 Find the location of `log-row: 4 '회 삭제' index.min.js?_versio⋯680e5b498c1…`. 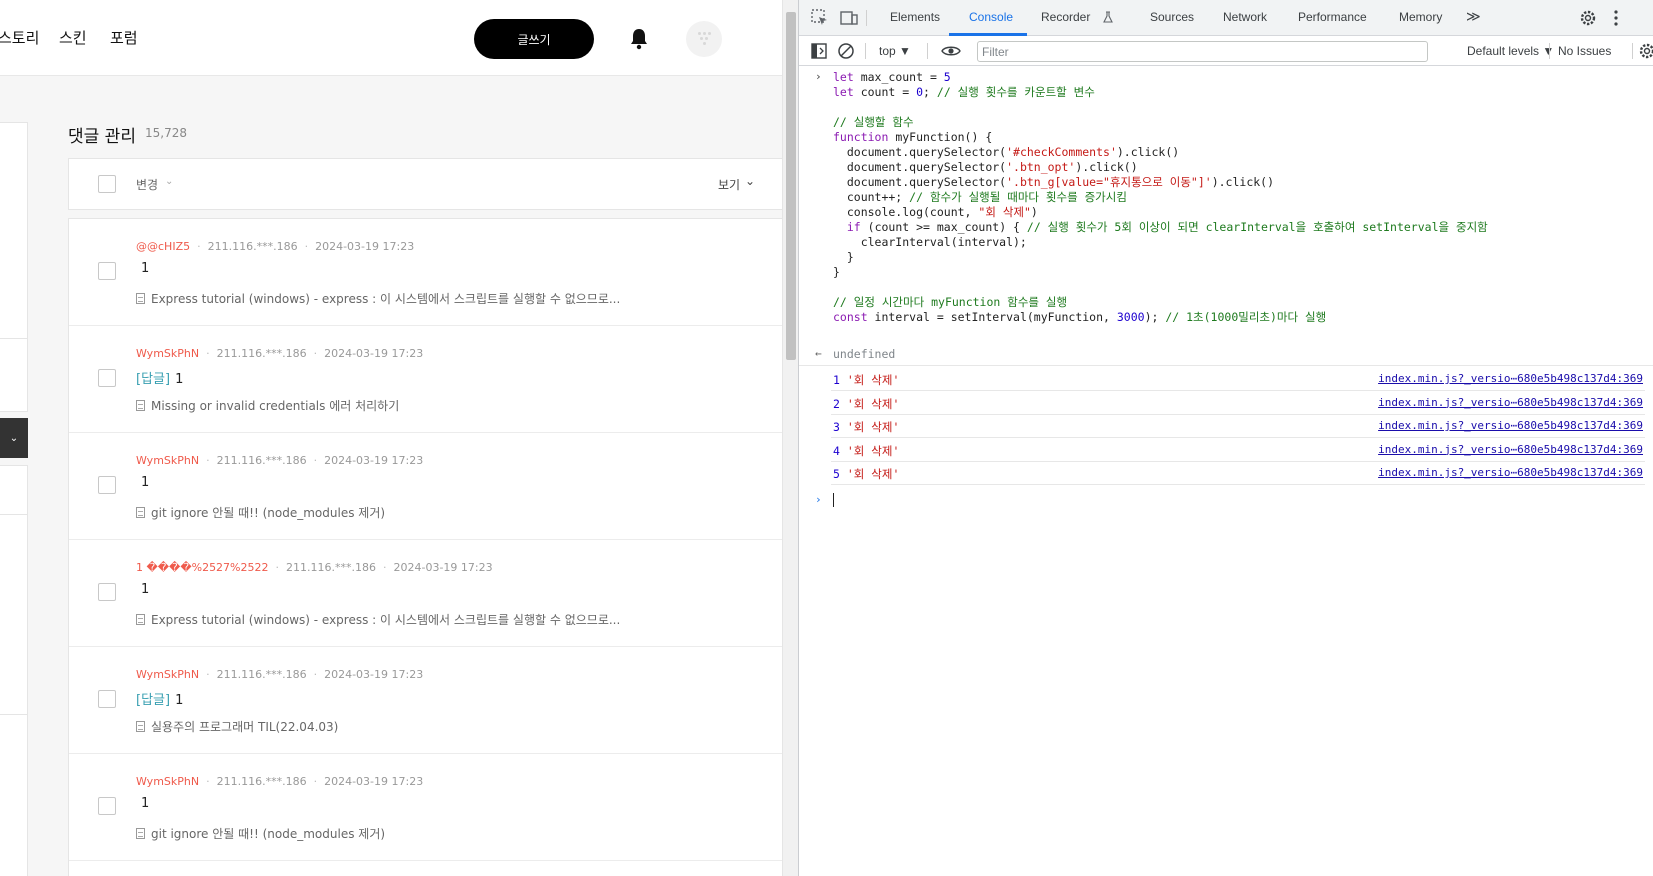

log-row: 4 '회 삭제' index.min.js?_versio⋯680e5b498c1… is located at coordinates (1238, 450).